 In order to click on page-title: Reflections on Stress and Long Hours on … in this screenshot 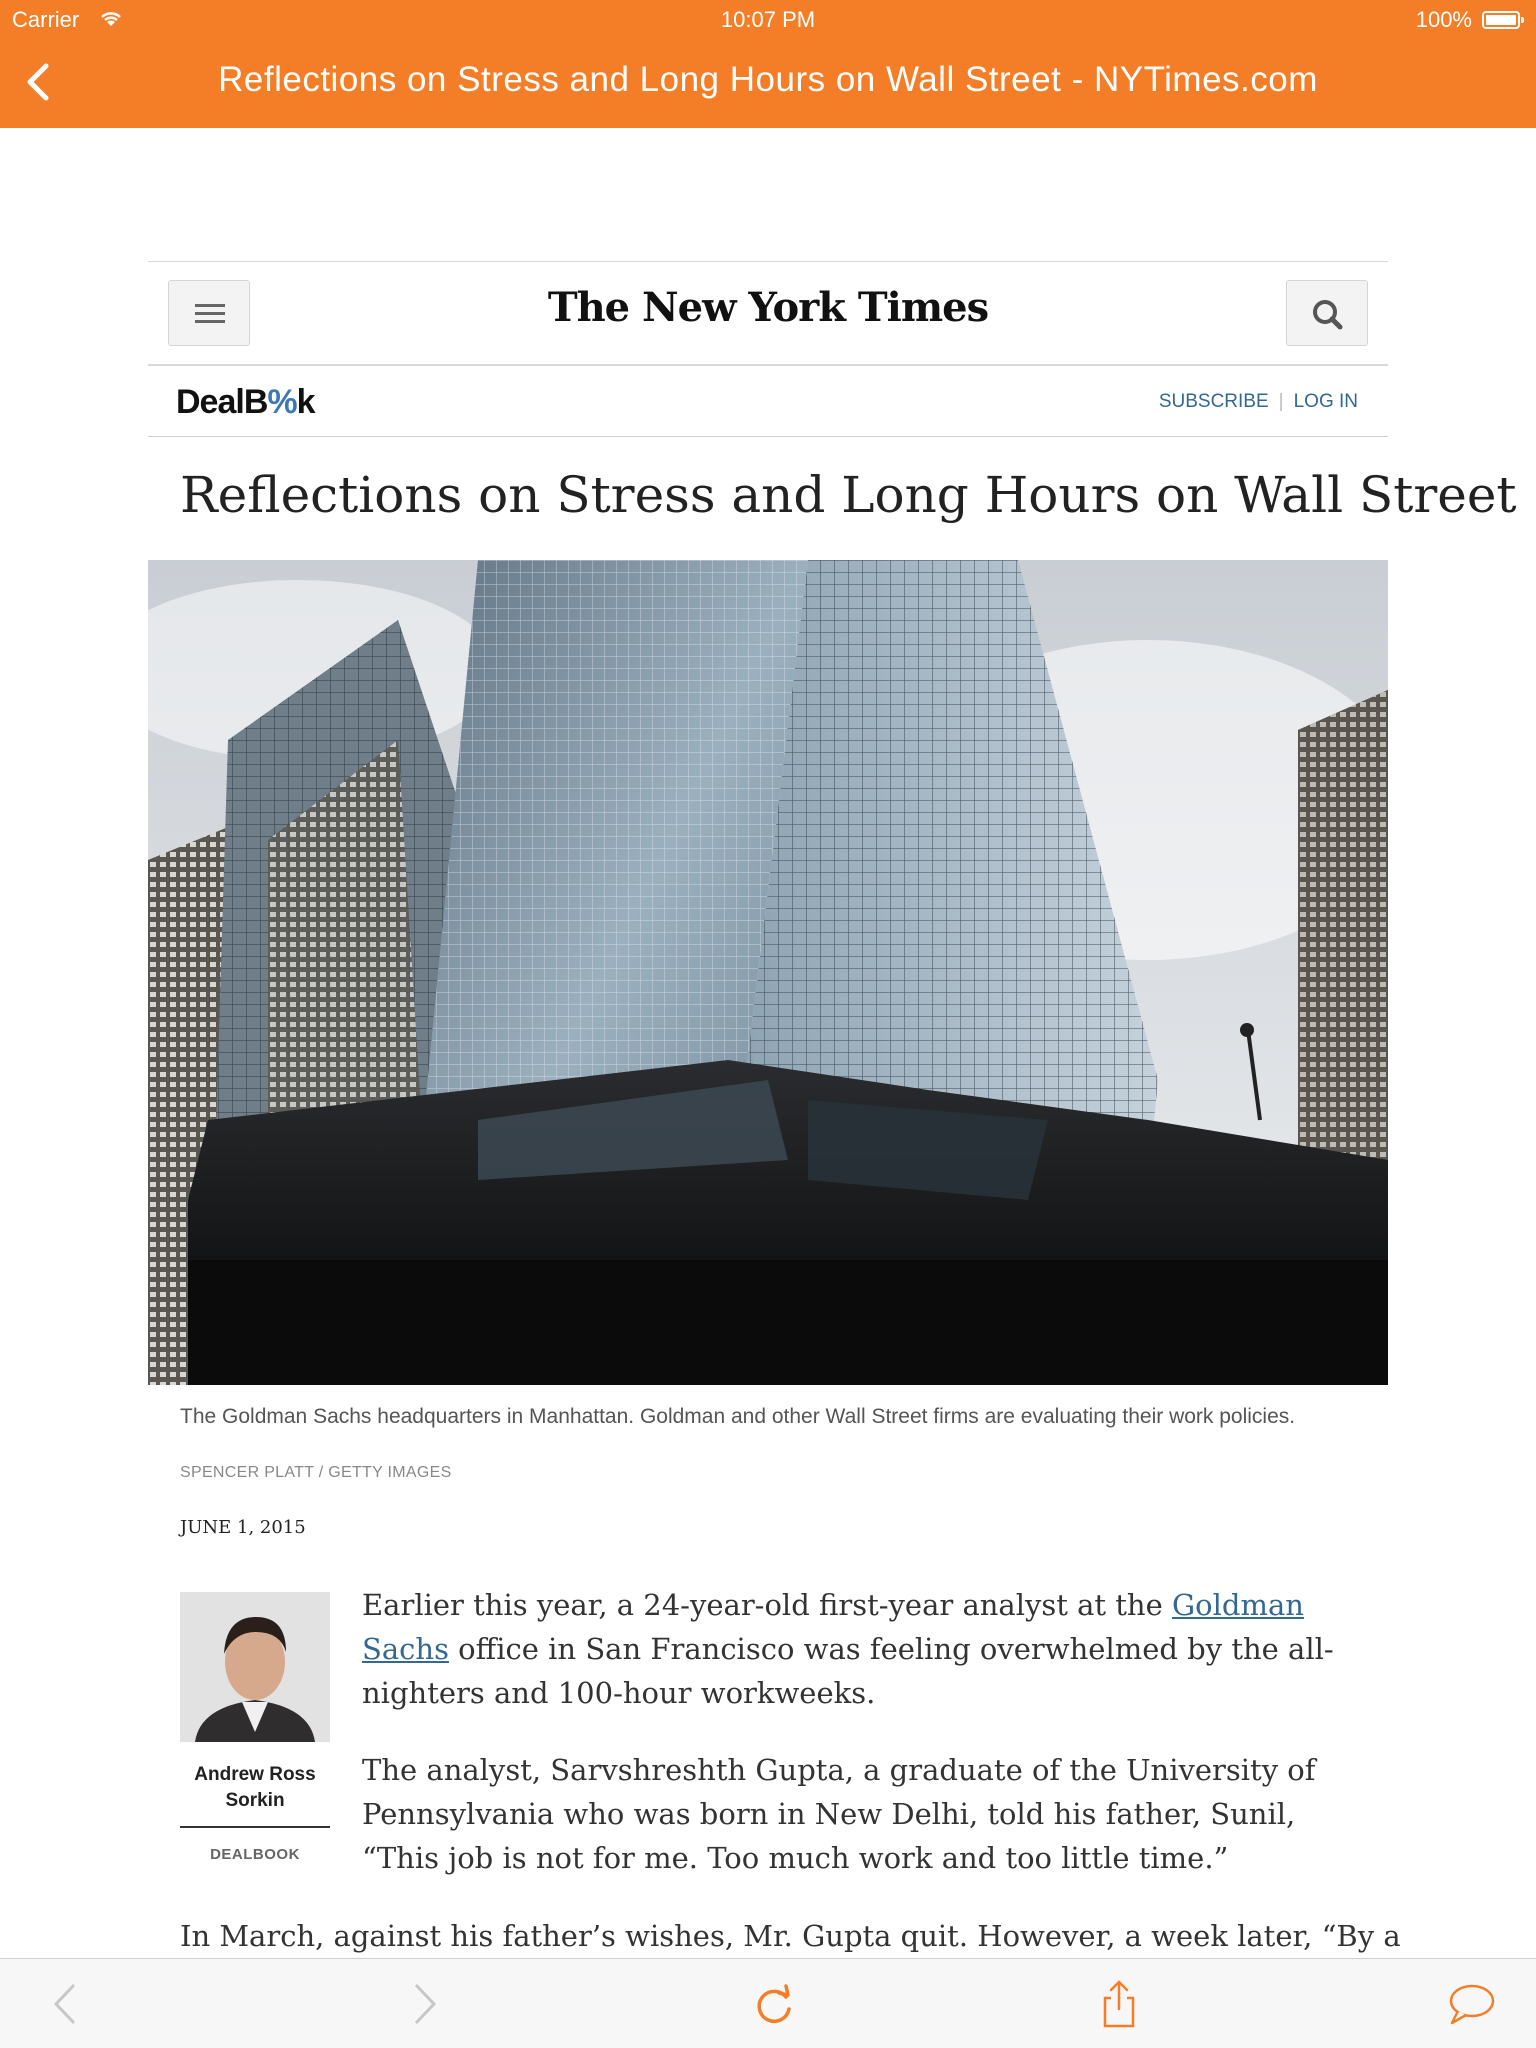, I will do `click(768, 79)`.